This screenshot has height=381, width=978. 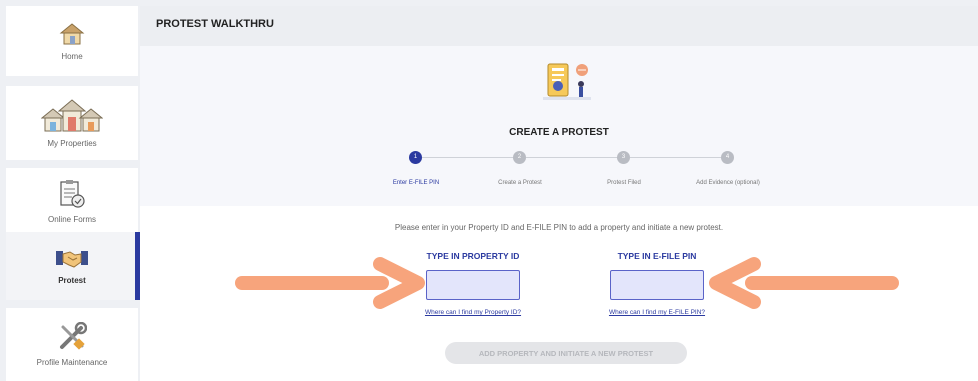 I want to click on create-protest-title: CREATE A PROTEST, so click(x=559, y=132).